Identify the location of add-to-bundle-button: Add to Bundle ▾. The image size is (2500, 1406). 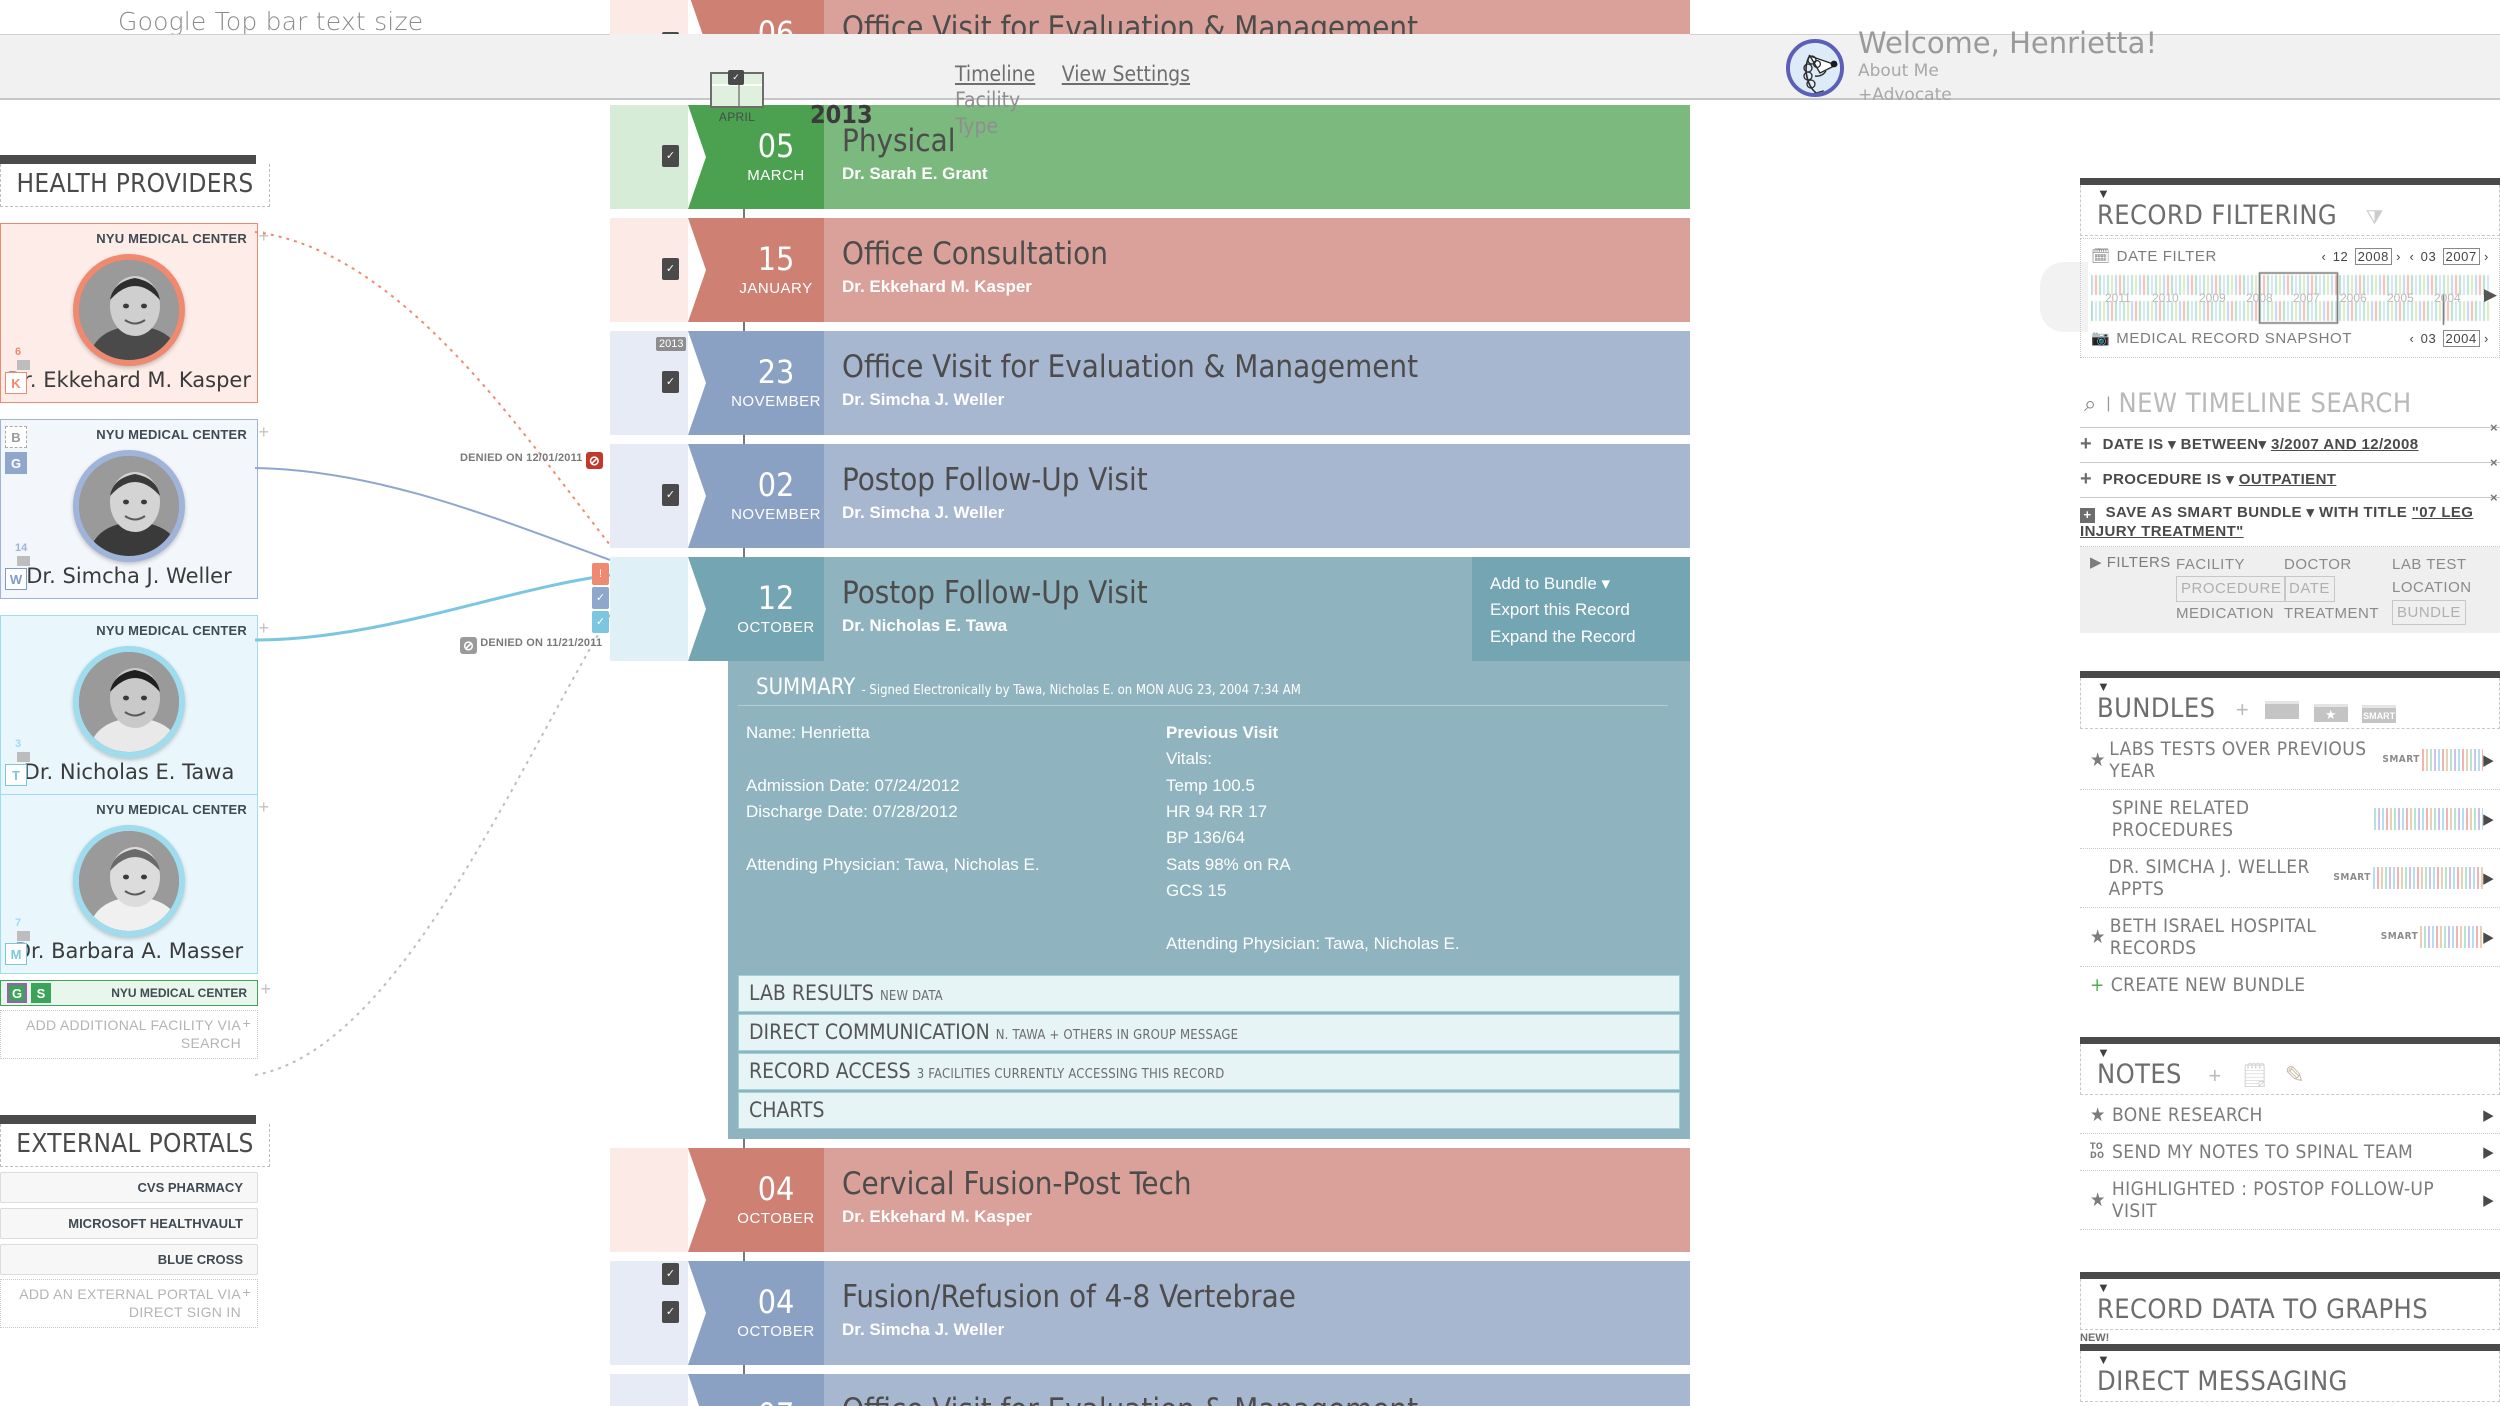
(1590, 584).